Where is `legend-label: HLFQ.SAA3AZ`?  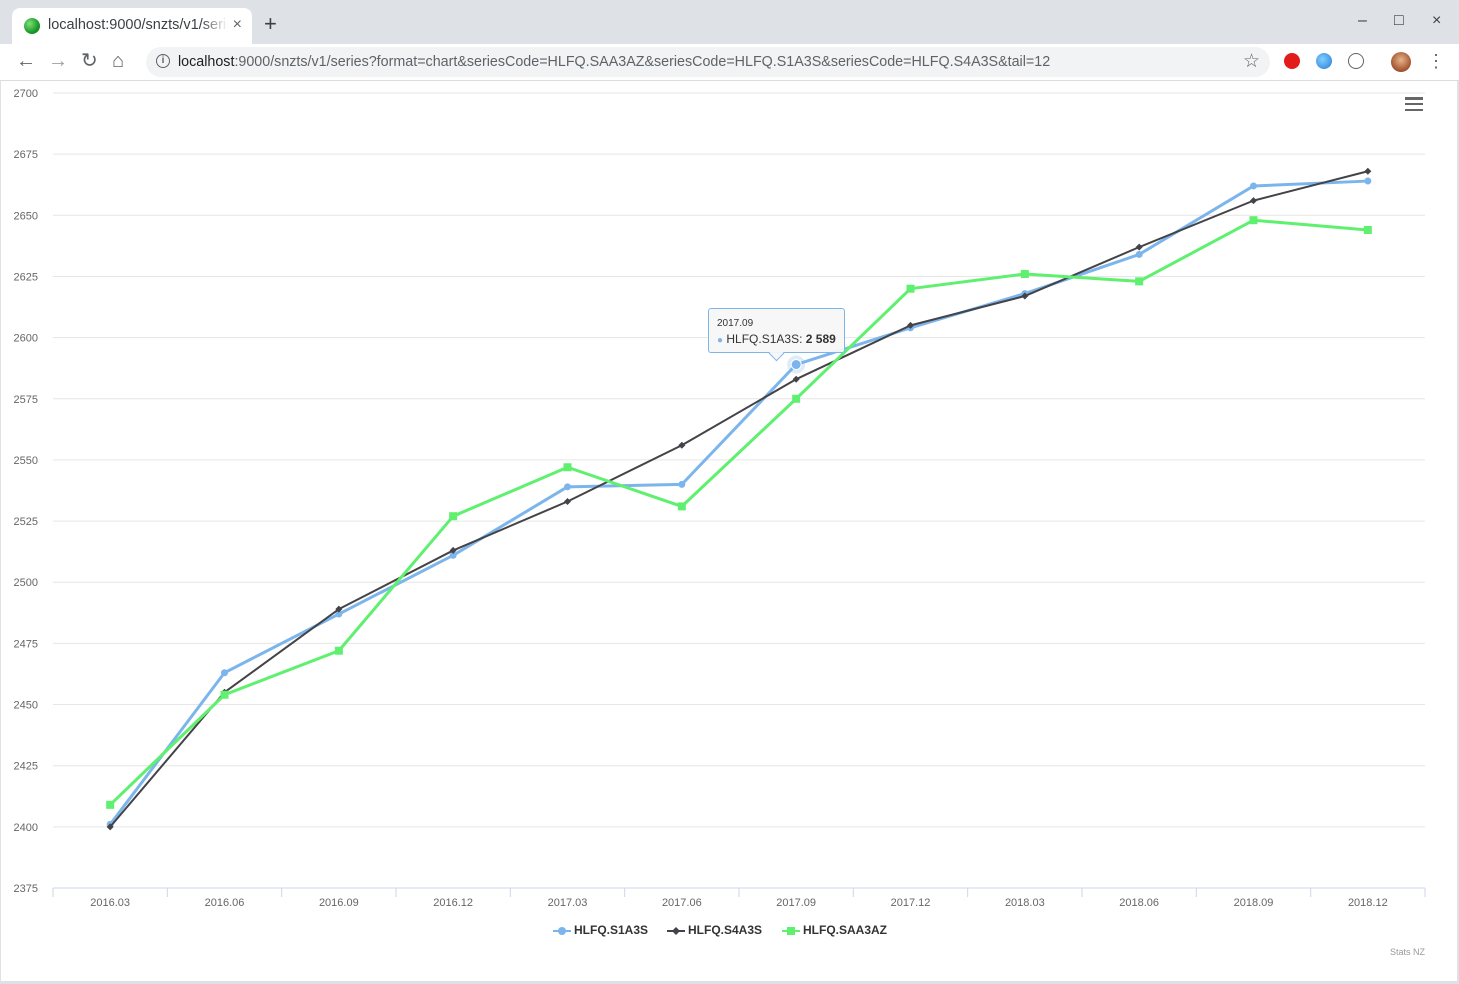
legend-label: HLFQ.SAA3AZ is located at coordinates (845, 930).